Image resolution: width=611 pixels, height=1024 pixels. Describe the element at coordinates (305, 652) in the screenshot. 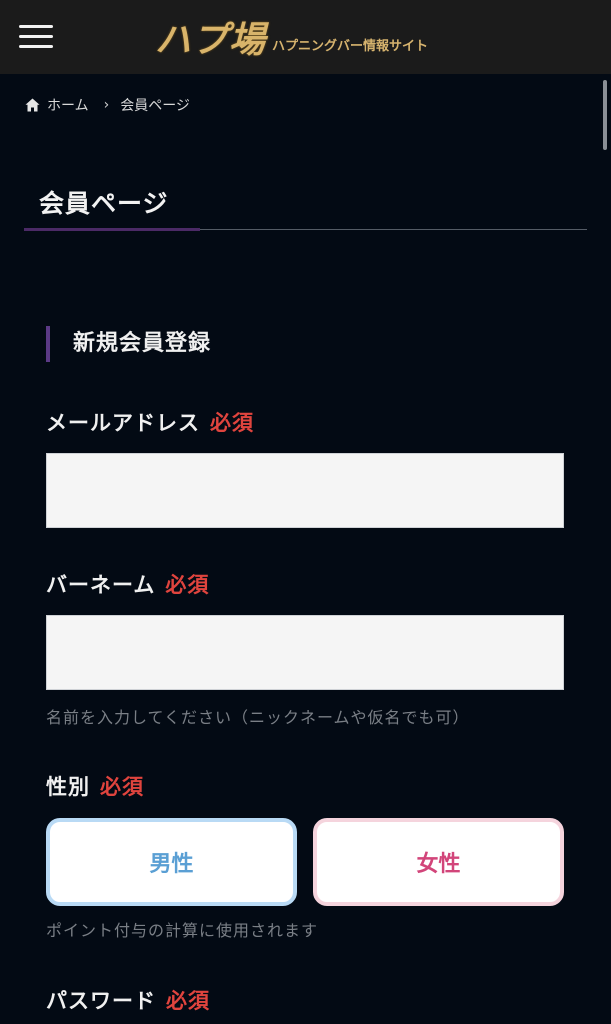

I see `barname-field` at that location.